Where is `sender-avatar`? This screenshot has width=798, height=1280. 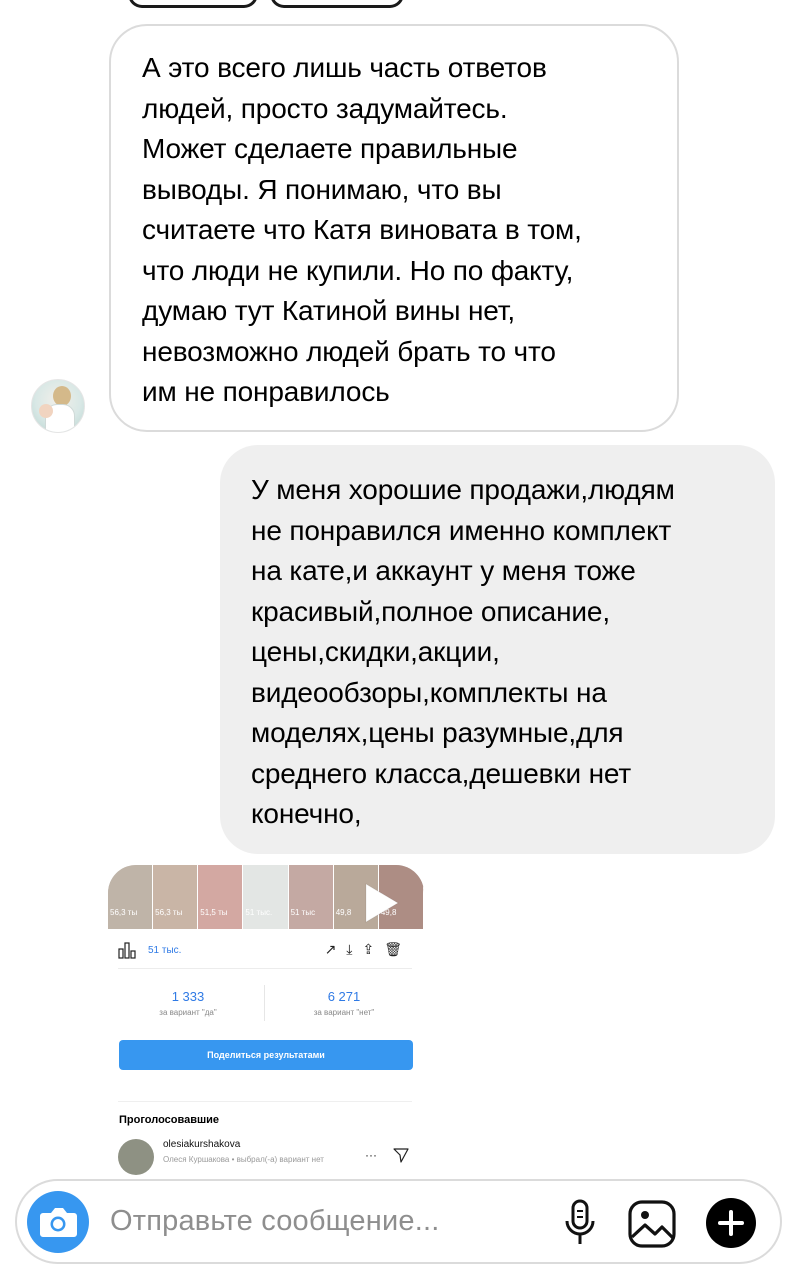 sender-avatar is located at coordinates (58, 406).